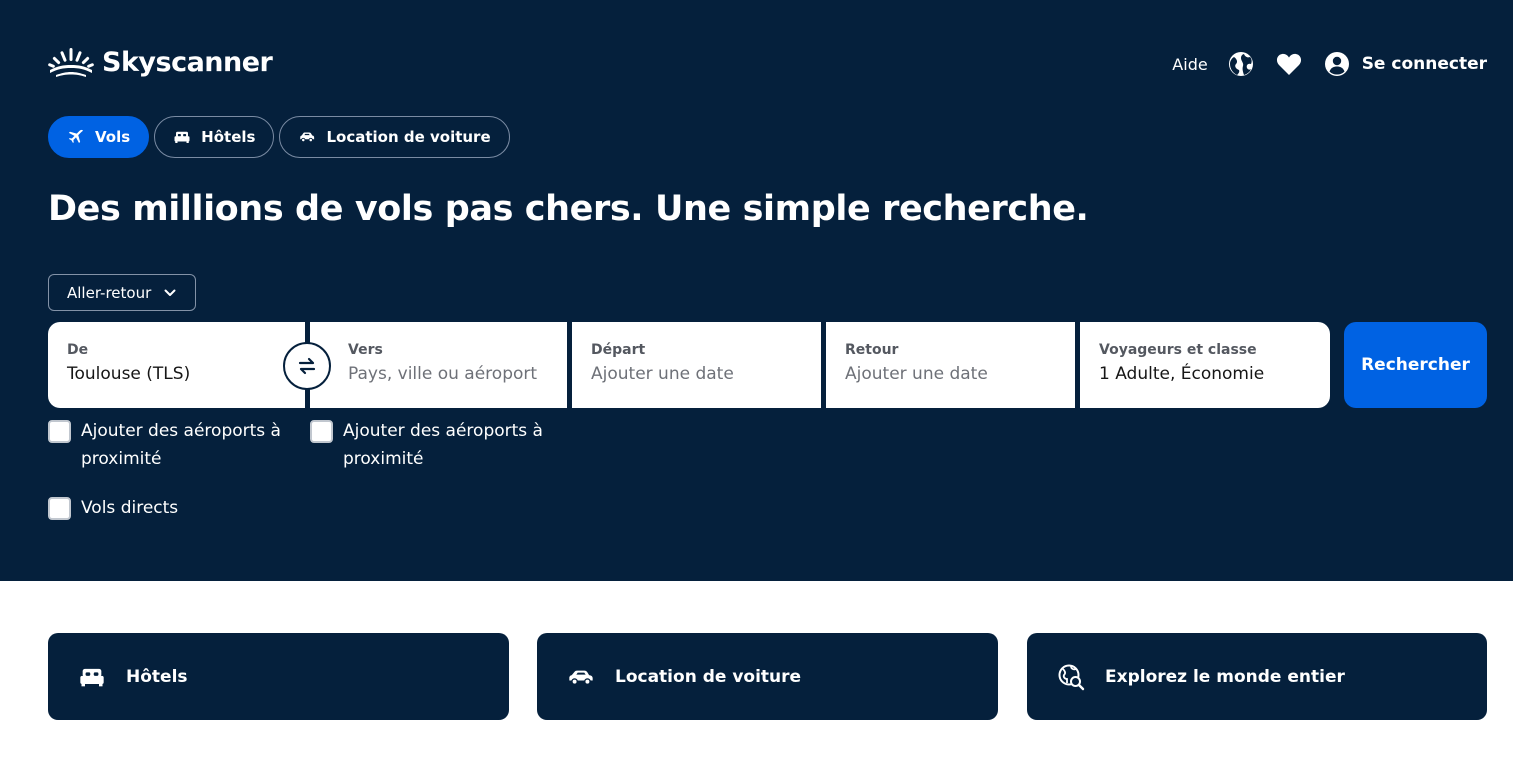 The width and height of the screenshot is (1513, 768). What do you see at coordinates (872, 350) in the screenshot?
I see `return-label: Retour` at bounding box center [872, 350].